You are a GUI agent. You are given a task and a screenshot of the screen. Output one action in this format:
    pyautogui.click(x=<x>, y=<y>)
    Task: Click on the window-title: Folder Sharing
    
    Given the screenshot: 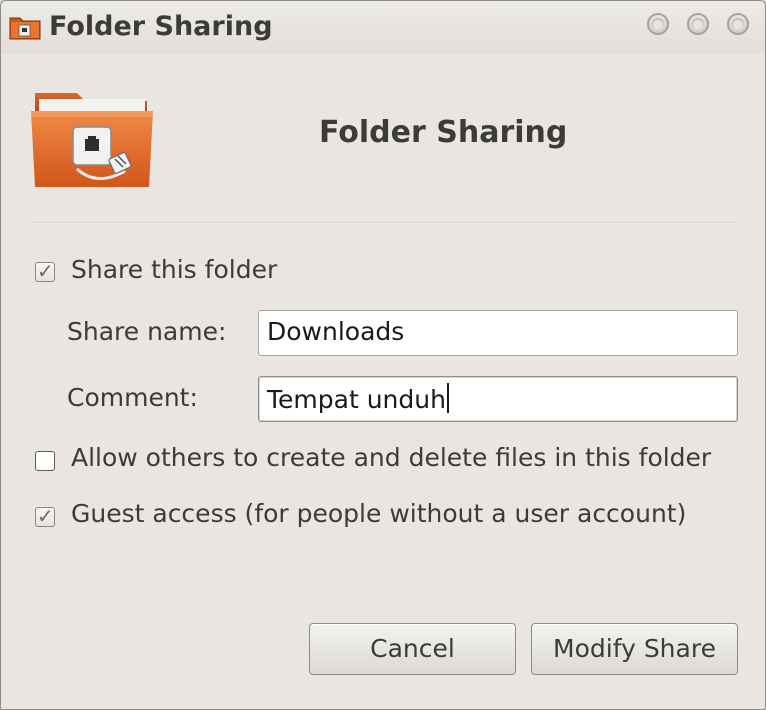 What is the action you would take?
    pyautogui.click(x=161, y=26)
    